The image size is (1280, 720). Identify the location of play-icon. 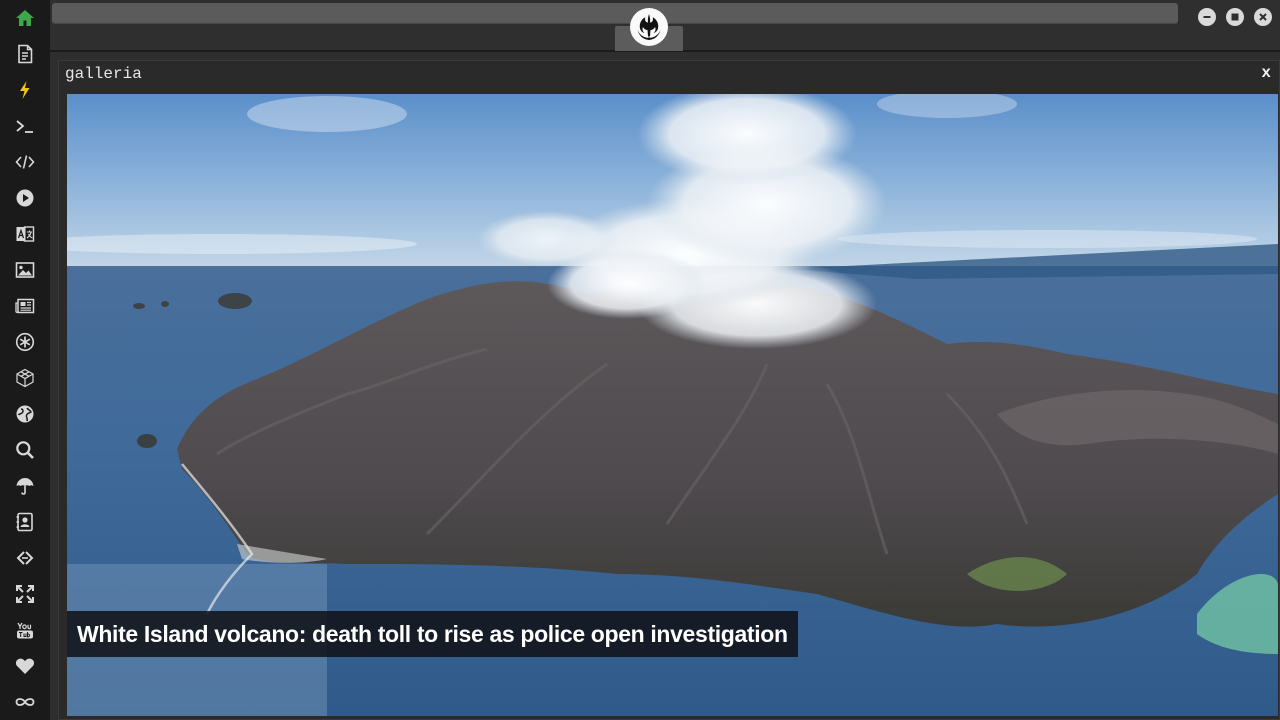
(25, 198).